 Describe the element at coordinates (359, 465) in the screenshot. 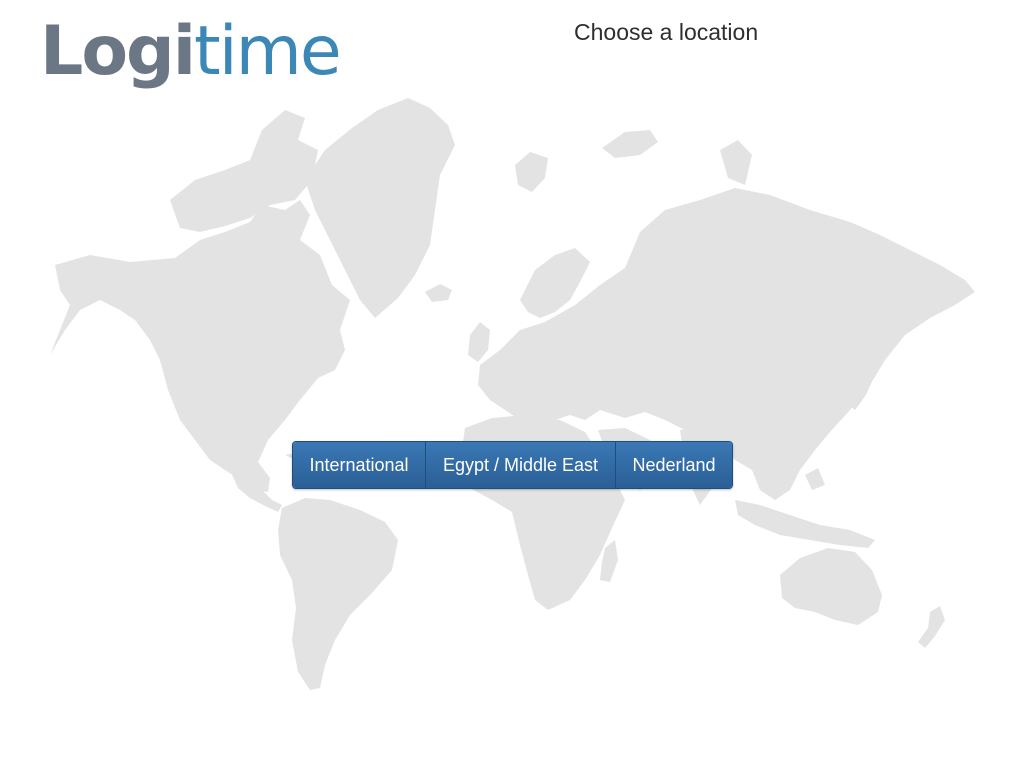

I see `location-button-international: International` at that location.